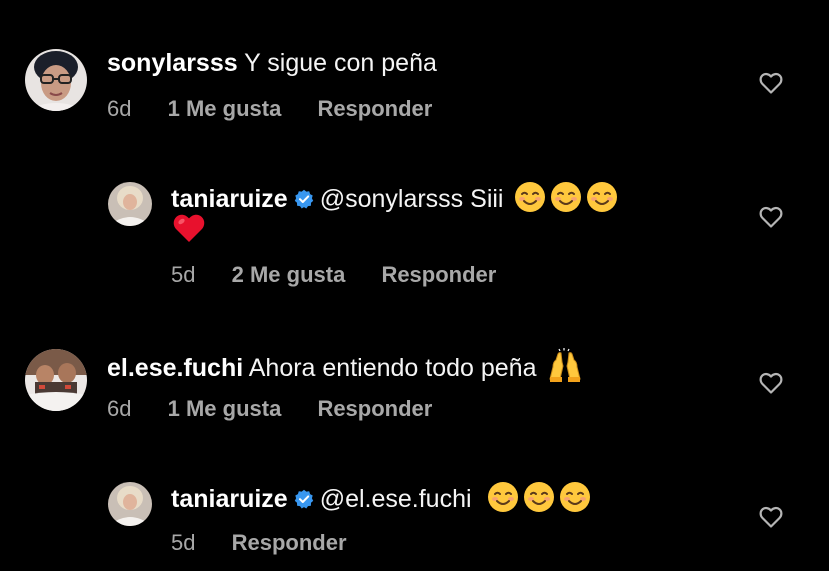  I want to click on comment-text: Ahora entiendo todo peña, so click(392, 368).